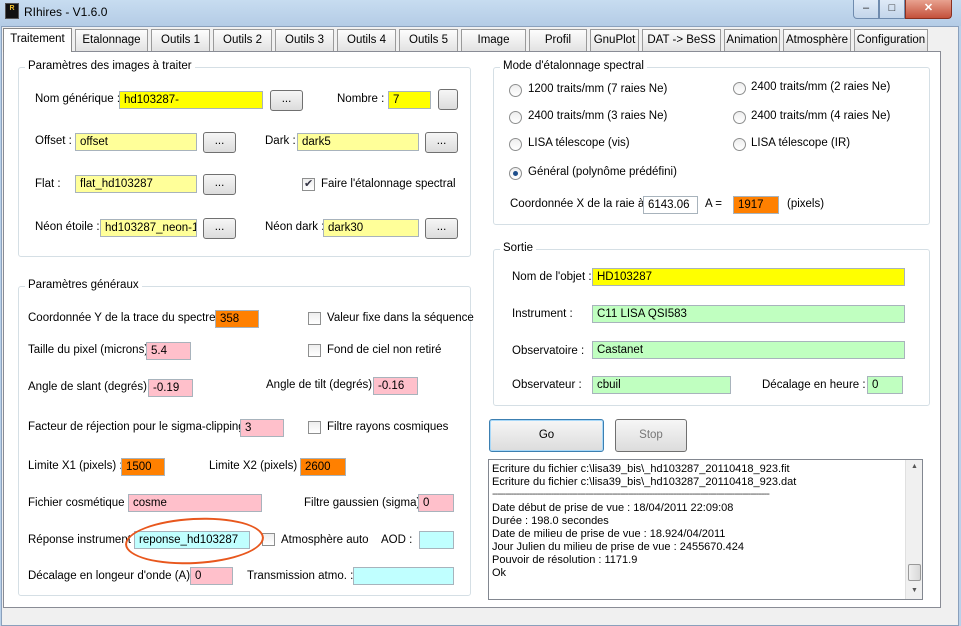  What do you see at coordinates (91, 350) in the screenshot?
I see `pixel-size-label: Taille du pixel (microns) :` at bounding box center [91, 350].